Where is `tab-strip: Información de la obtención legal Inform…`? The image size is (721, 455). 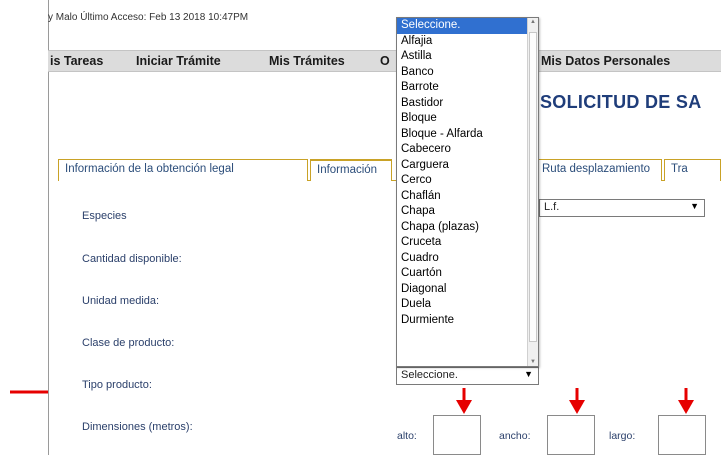 tab-strip: Información de la obtención legal Inform… is located at coordinates (389, 170).